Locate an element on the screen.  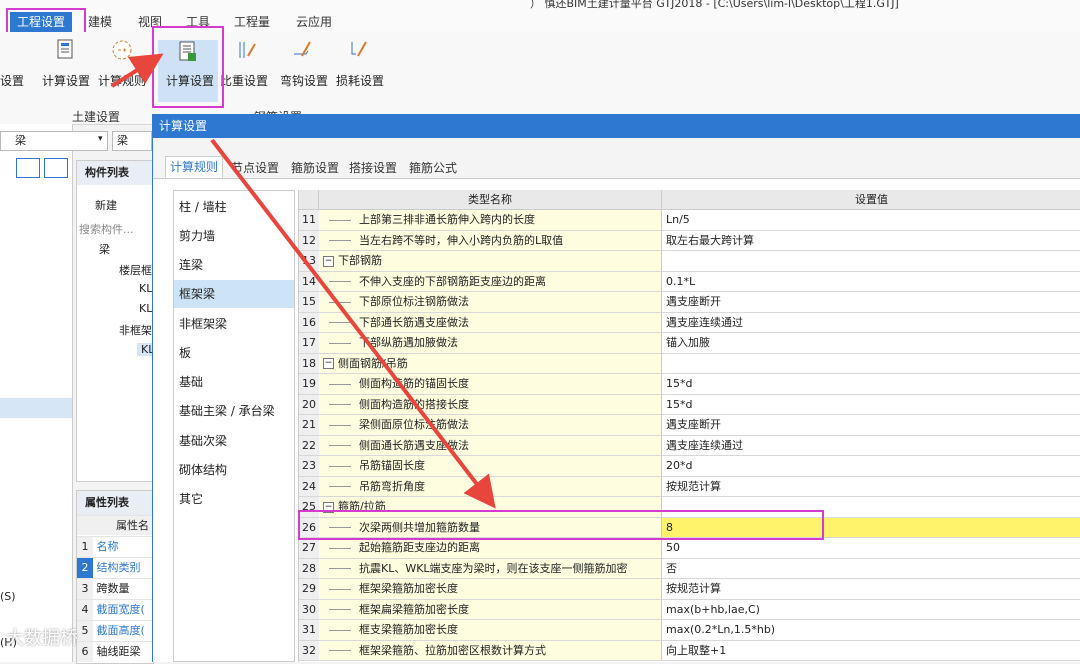
tab-calc-rules: 计算规则 is located at coordinates (194, 167).